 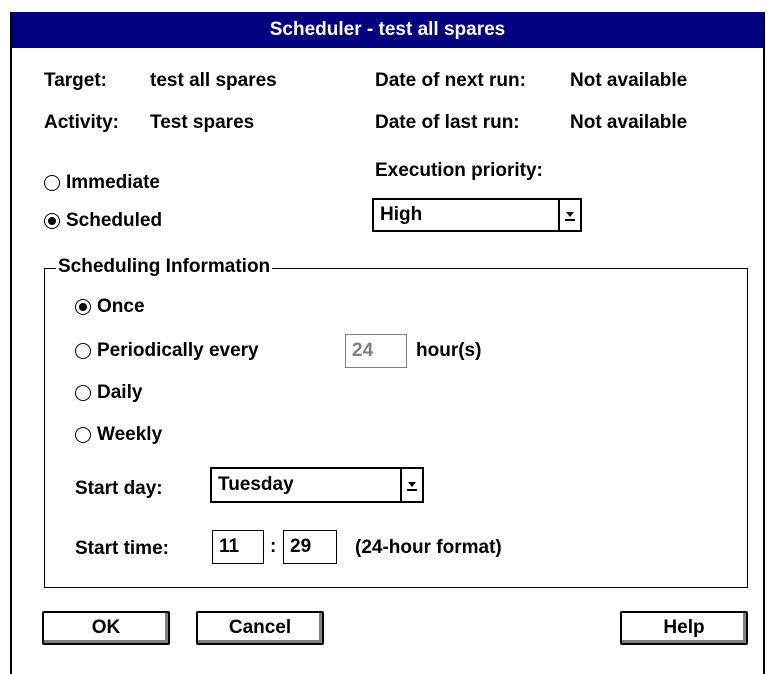 I want to click on priority-dropdown: High, so click(x=477, y=215).